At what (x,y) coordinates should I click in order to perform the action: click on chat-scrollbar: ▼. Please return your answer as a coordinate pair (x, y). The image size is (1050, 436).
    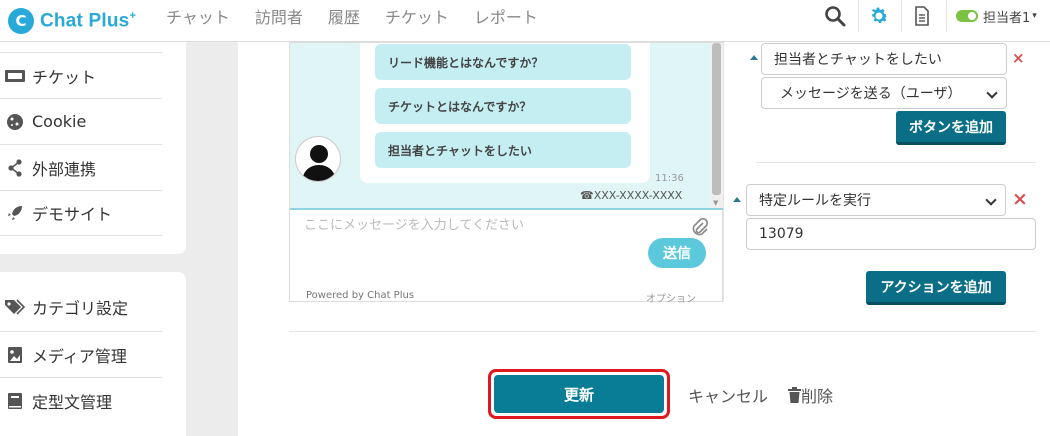
    Looking at the image, I should click on (716, 125).